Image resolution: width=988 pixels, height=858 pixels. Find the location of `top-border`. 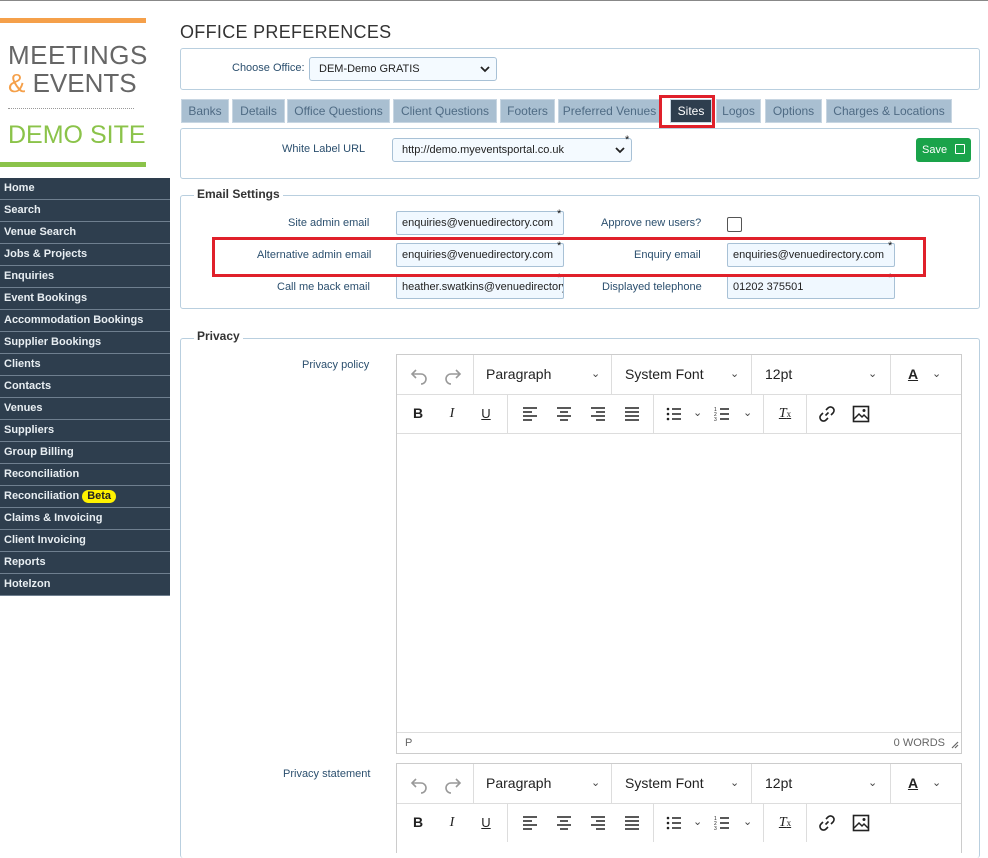

top-border is located at coordinates (494, 0).